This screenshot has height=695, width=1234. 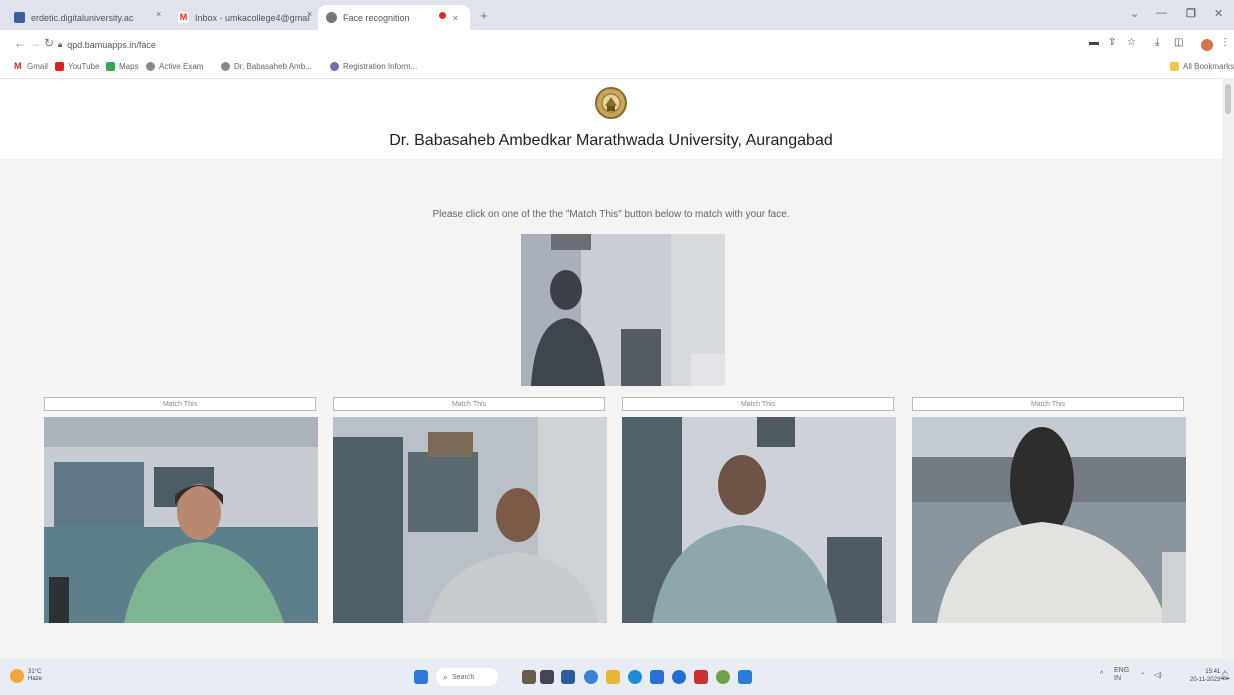 What do you see at coordinates (26, 676) in the screenshot?
I see `weather-widget: 31°C Haze` at bounding box center [26, 676].